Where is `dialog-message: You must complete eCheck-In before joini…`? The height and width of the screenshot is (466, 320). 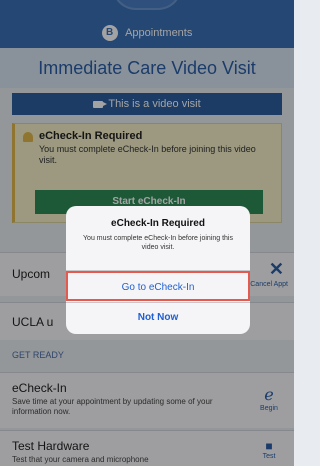
dialog-message: You must complete eCheck-In before joini… is located at coordinates (158, 243).